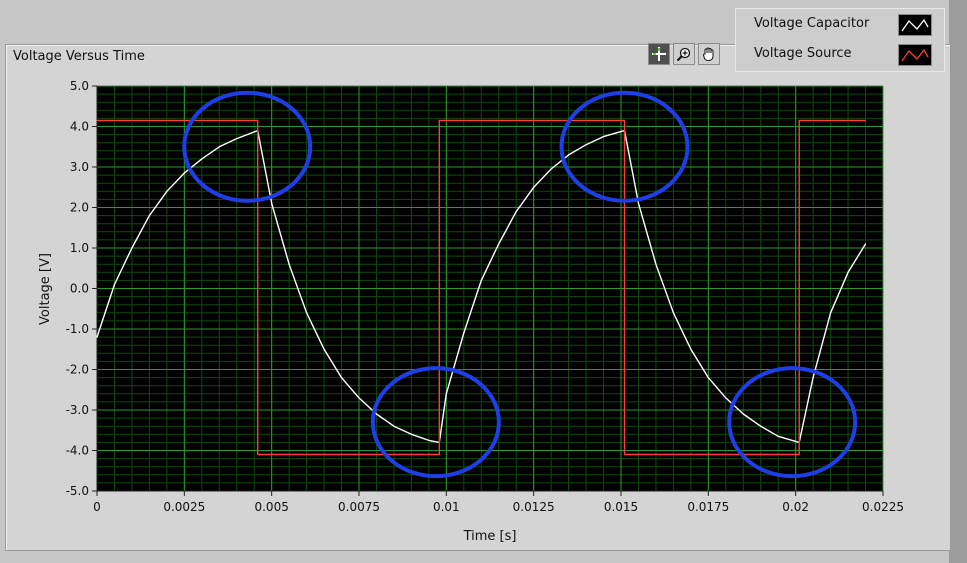 Image resolution: width=967 pixels, height=563 pixels. I want to click on y-tick-label: 5.0, so click(79, 86).